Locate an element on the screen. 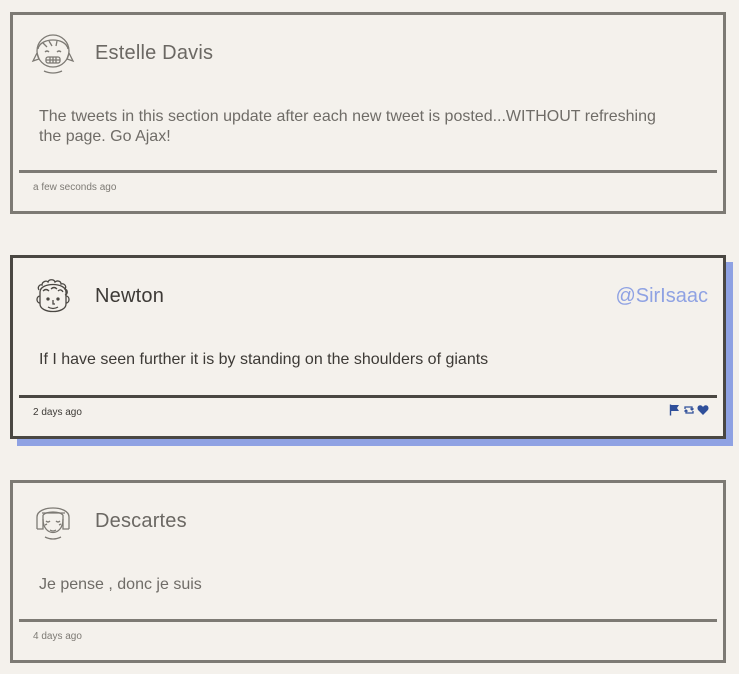 The image size is (739, 674). tweet-header: Estelle Davis is located at coordinates (368, 50).